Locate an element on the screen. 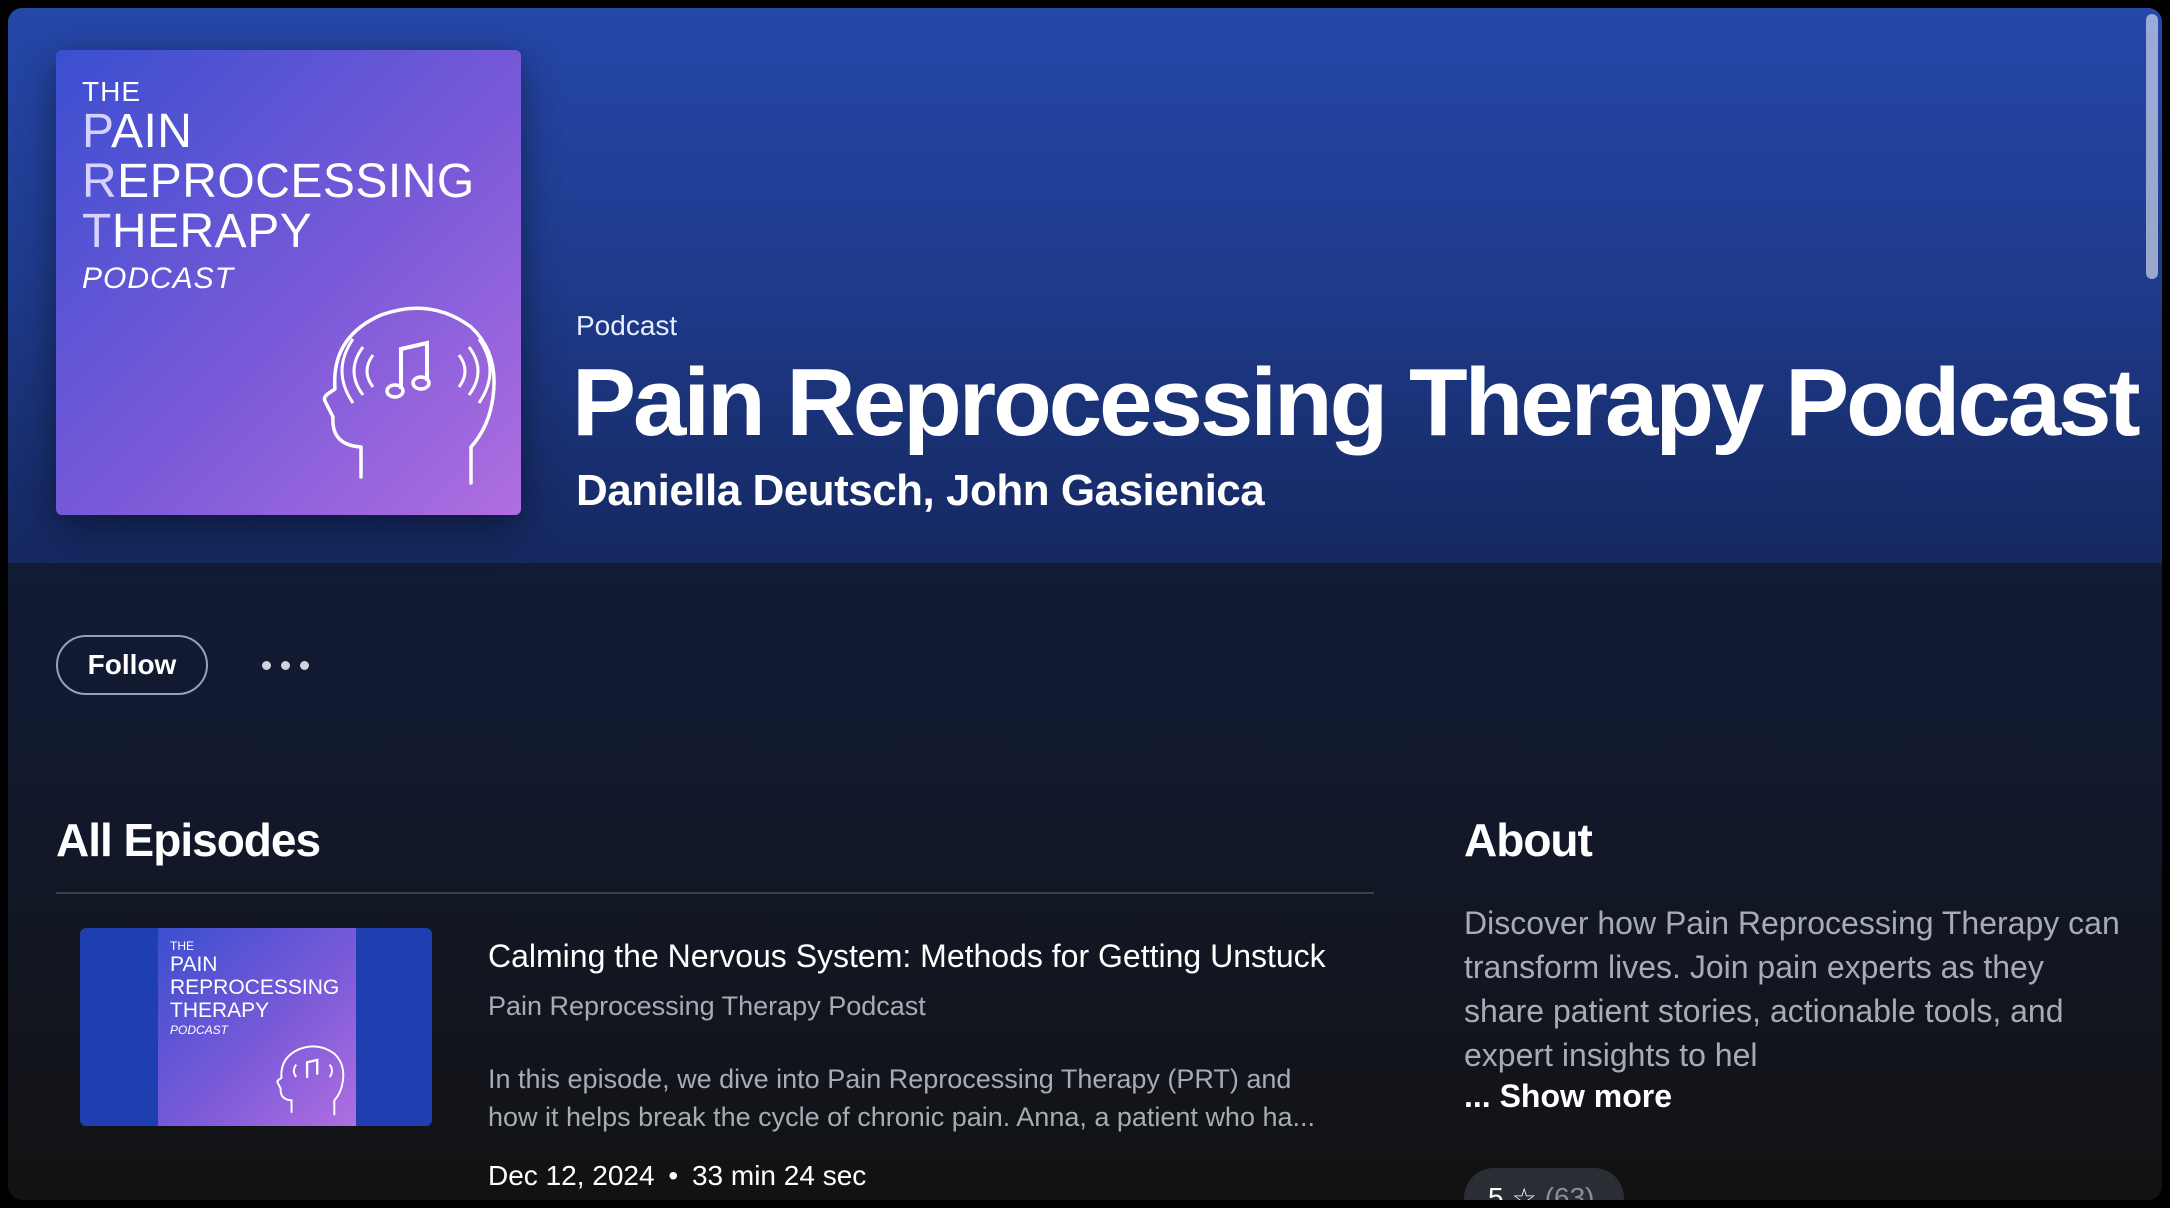 This screenshot has height=1208, width=2170. episode-show-name: Pain Reprocessing Therapy Podcast is located at coordinates (707, 1006).